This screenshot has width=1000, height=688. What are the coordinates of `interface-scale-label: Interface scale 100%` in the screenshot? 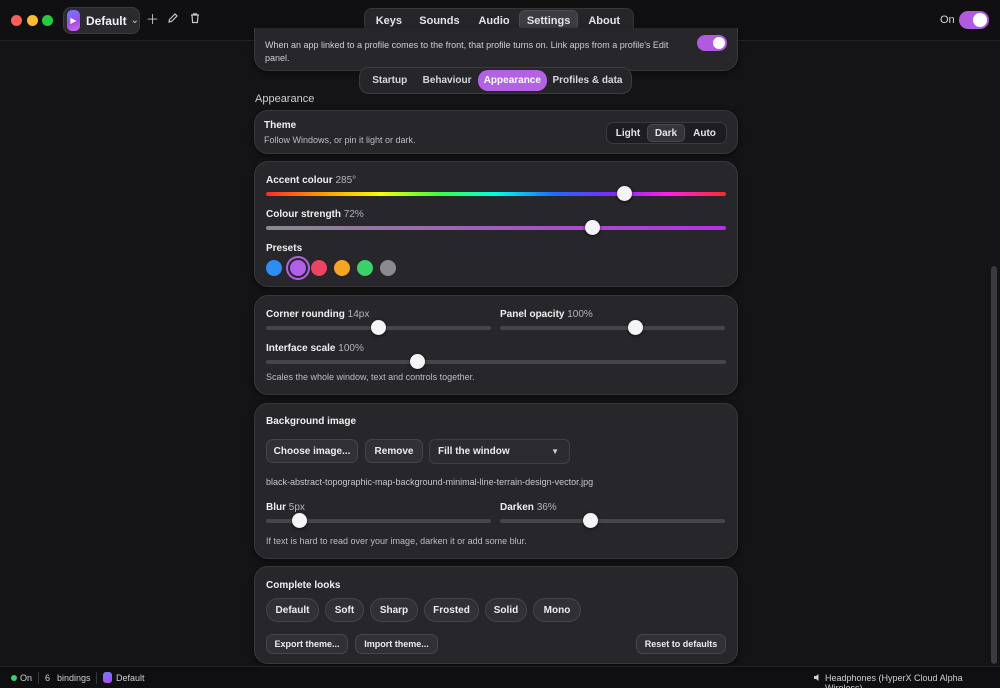 It's located at (315, 348).